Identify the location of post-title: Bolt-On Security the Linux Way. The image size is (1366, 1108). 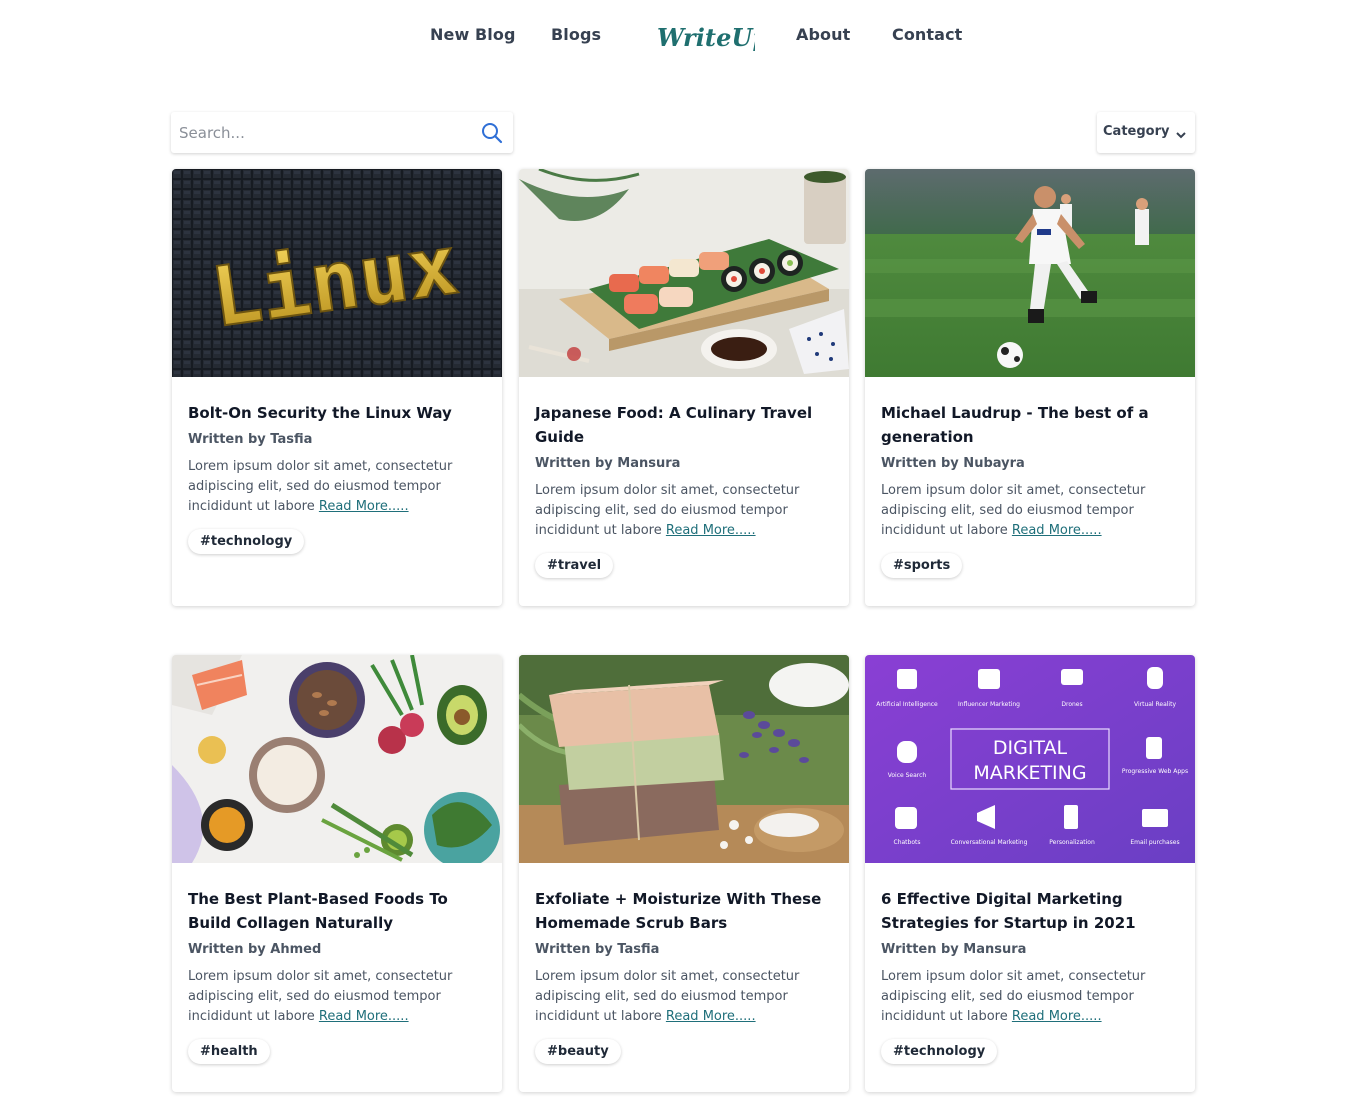
(337, 413).